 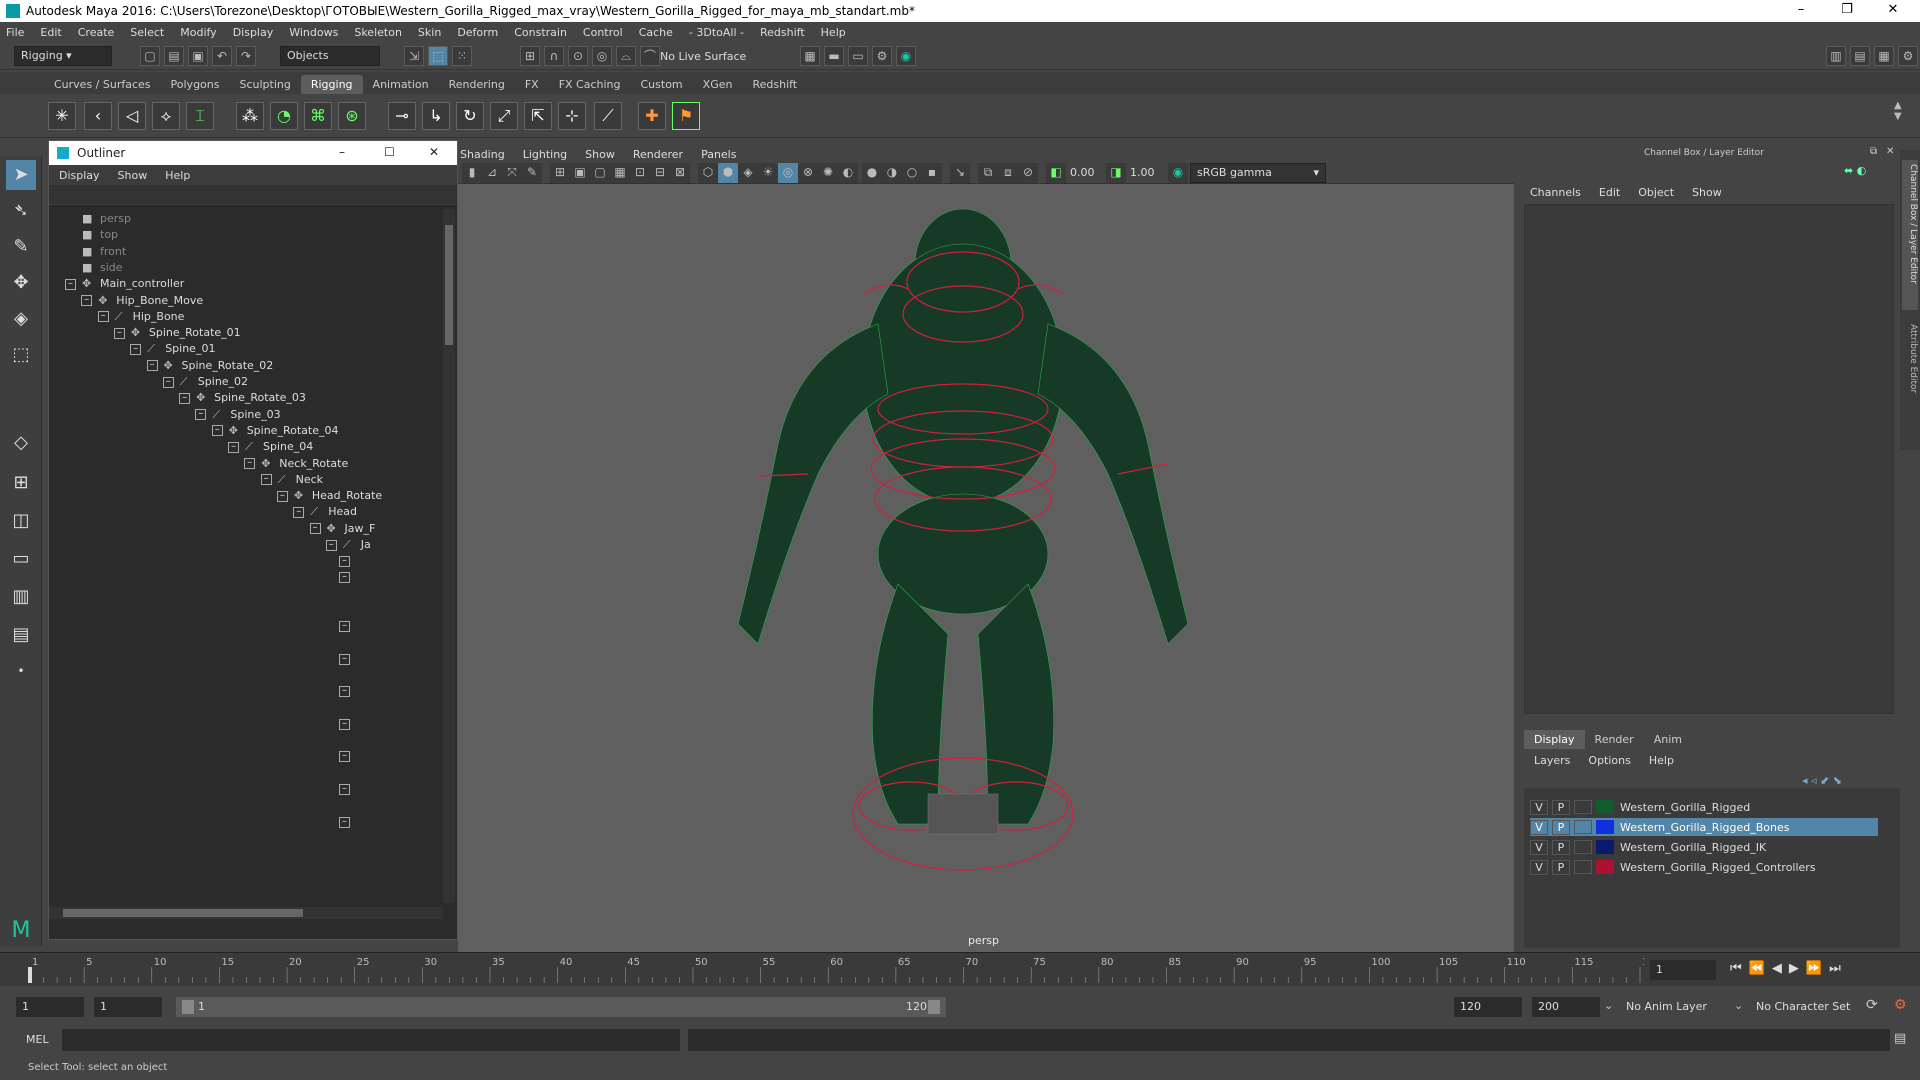 I want to click on character-set-icon: ⌄, so click(x=1738, y=1005).